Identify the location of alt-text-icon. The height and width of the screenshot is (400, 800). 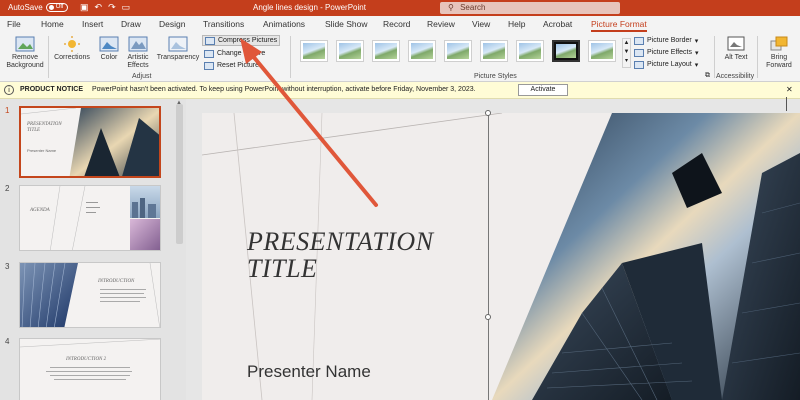
(736, 43).